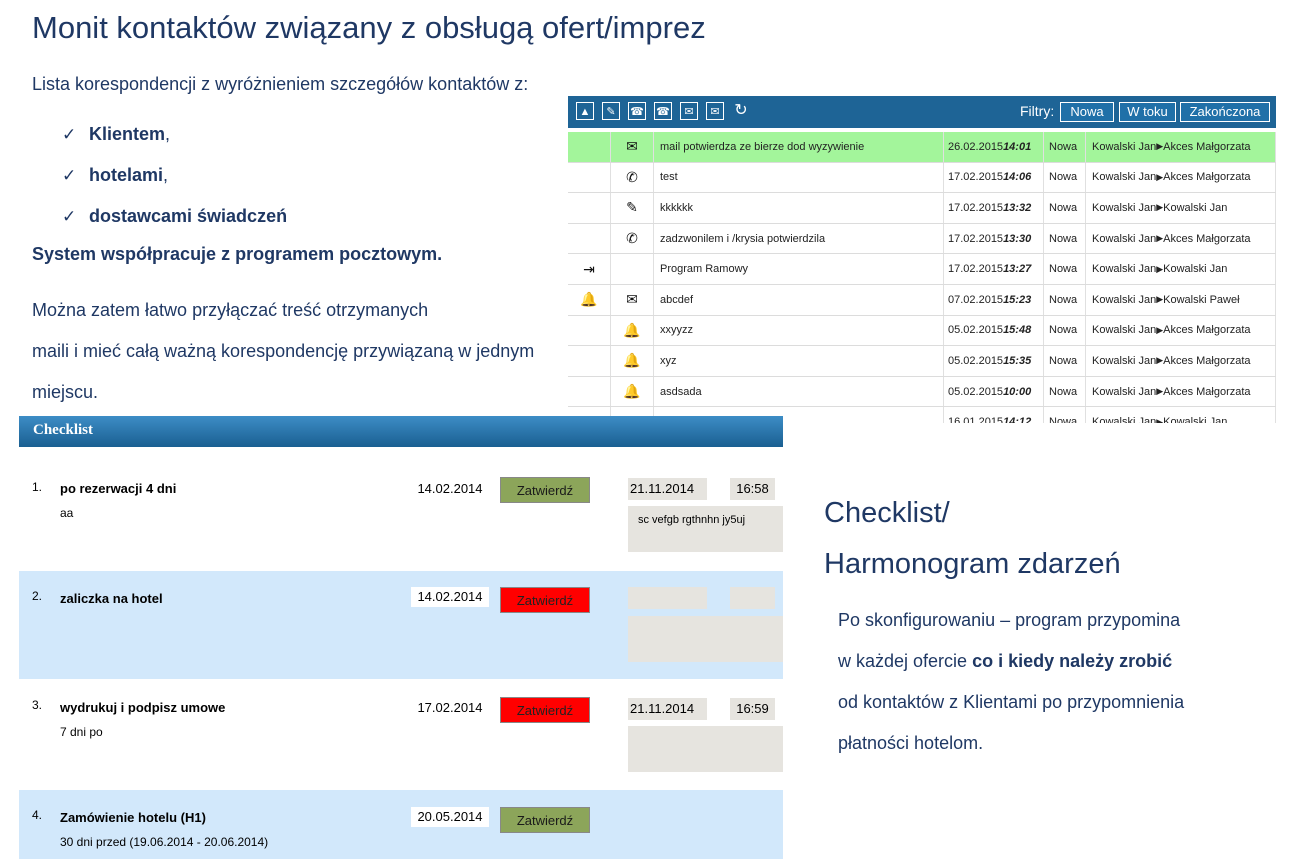 The height and width of the screenshot is (859, 1293). What do you see at coordinates (115, 175) in the screenshot?
I see `bullet-item: ✓ hotelami,` at bounding box center [115, 175].